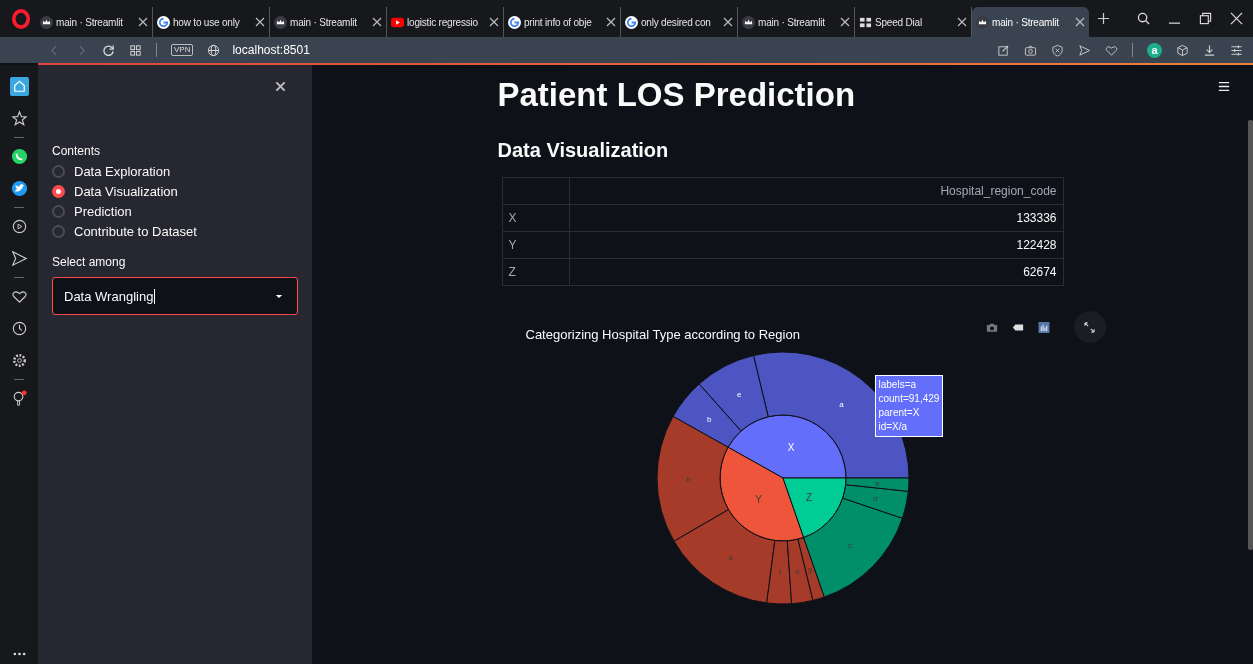  What do you see at coordinates (271, 50) in the screenshot?
I see `address-field: localhost:8501` at bounding box center [271, 50].